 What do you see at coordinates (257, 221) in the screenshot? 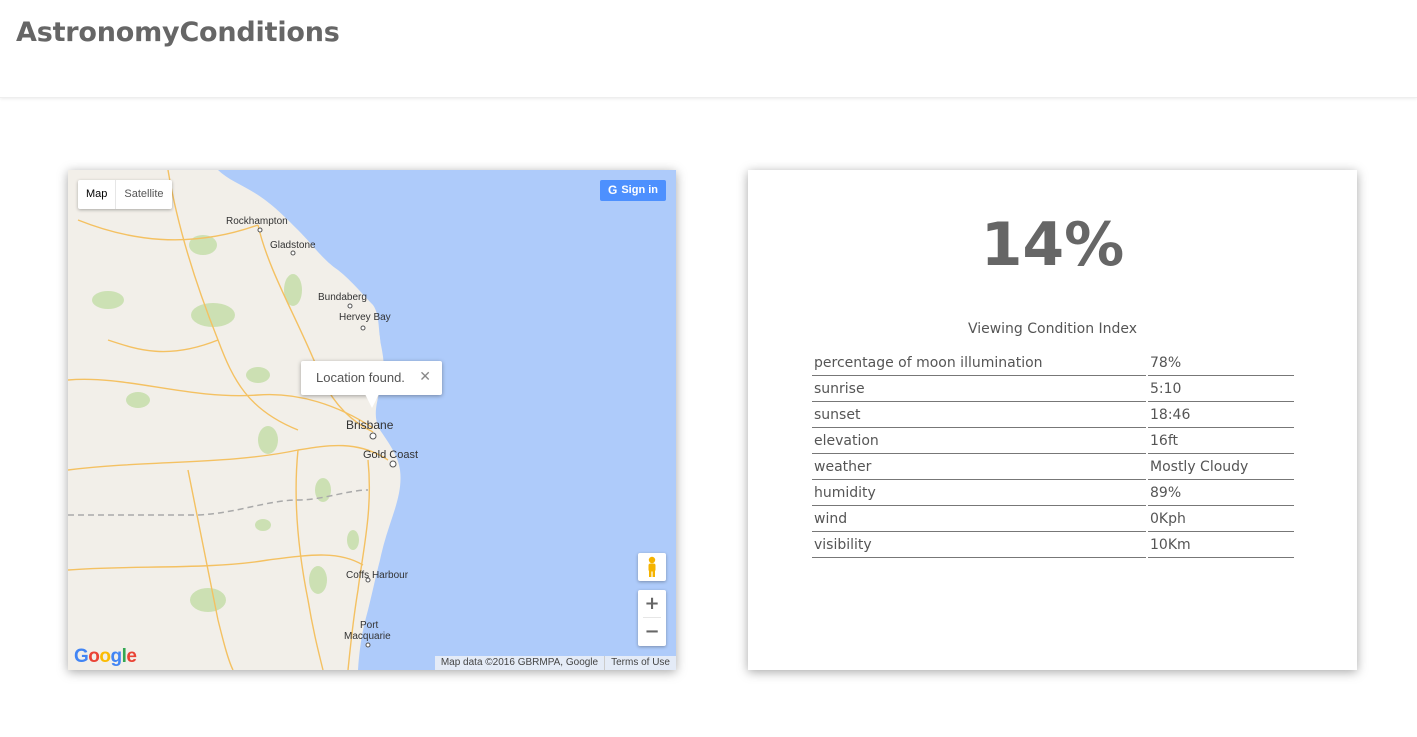
I see `place-label-rockhampton: Rockhampton` at bounding box center [257, 221].